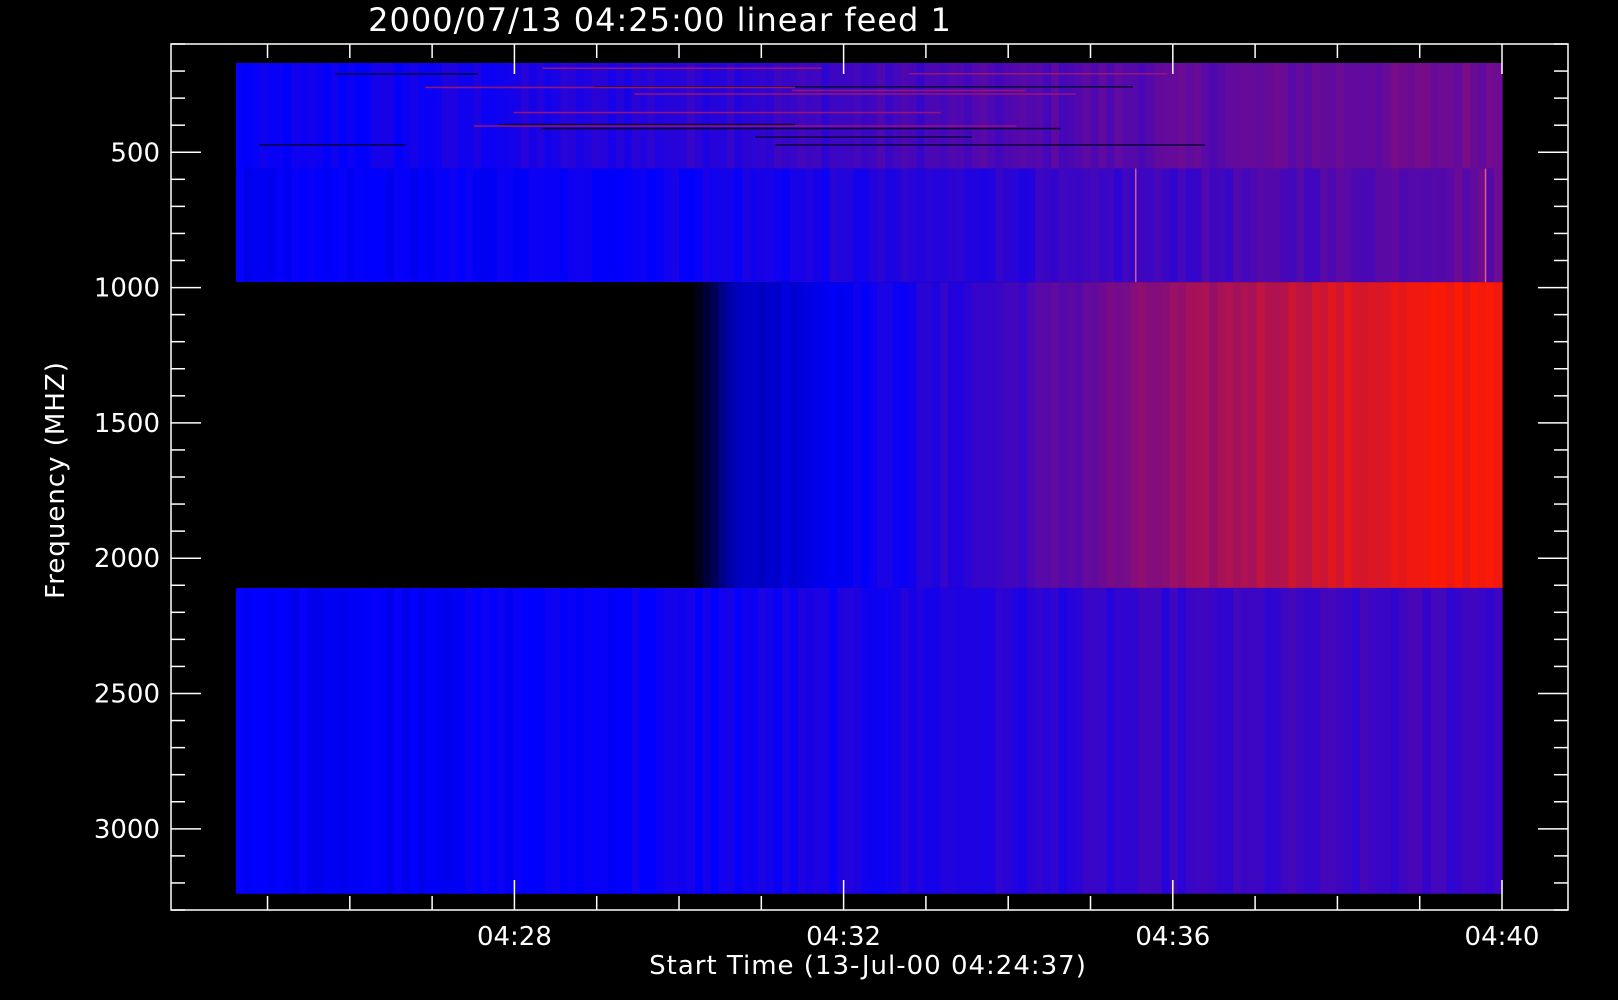  What do you see at coordinates (127, 830) in the screenshot?
I see `y-tick-label: 3000` at bounding box center [127, 830].